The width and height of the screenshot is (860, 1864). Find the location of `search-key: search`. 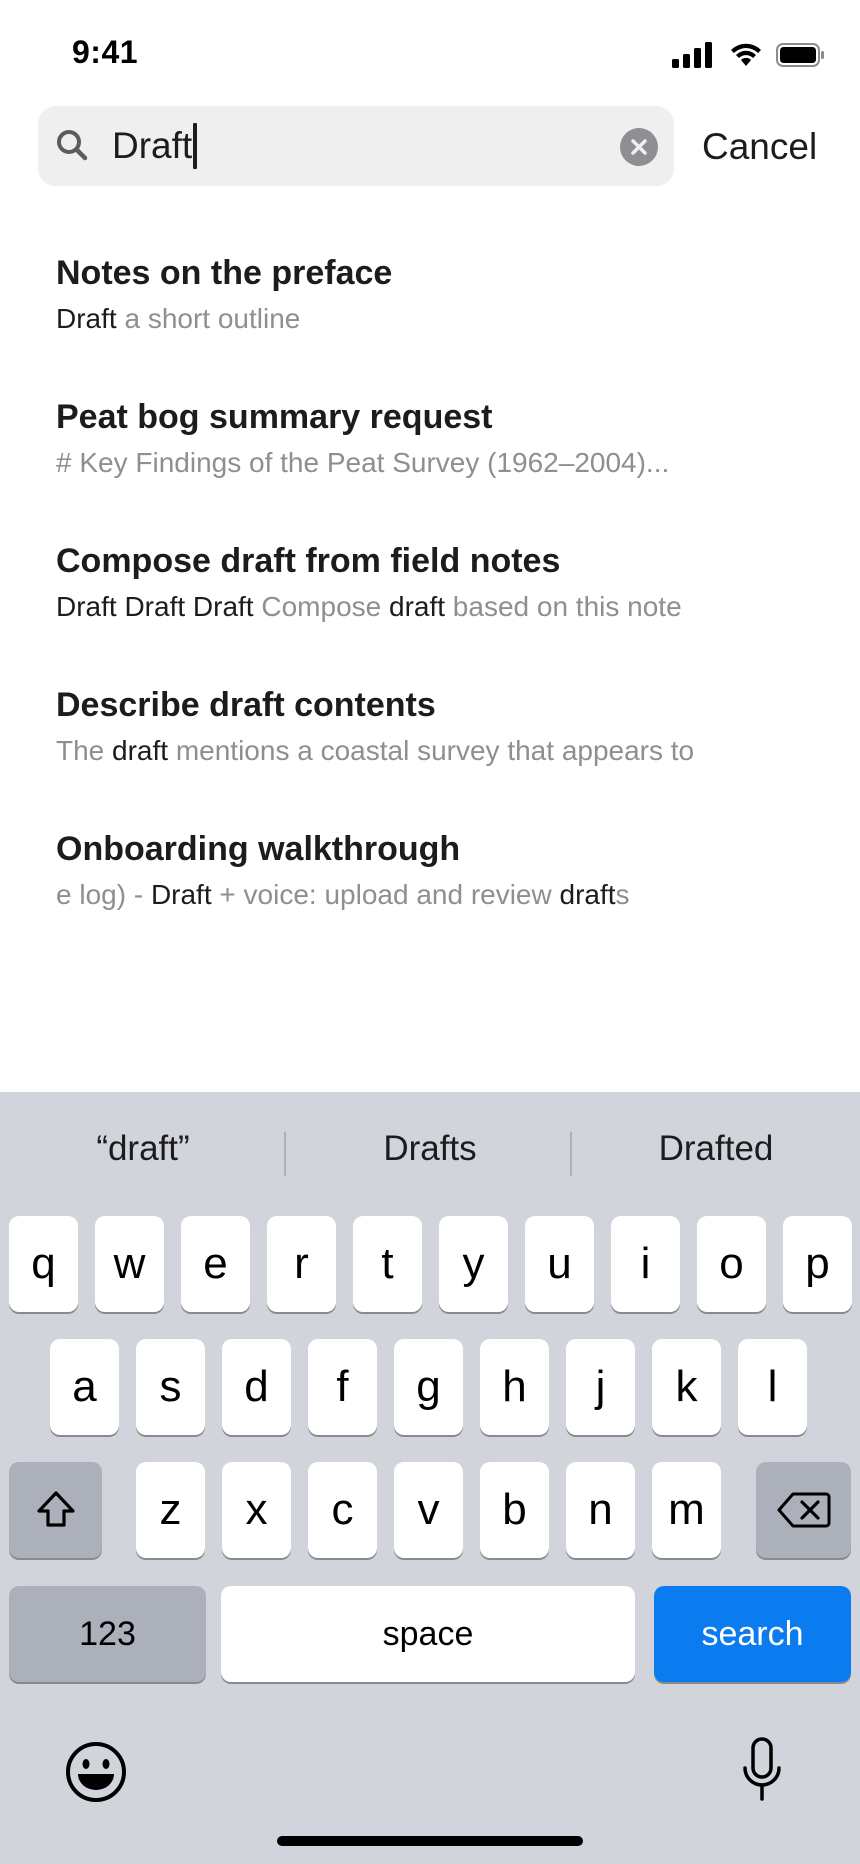

search-key: search is located at coordinates (752, 1634).